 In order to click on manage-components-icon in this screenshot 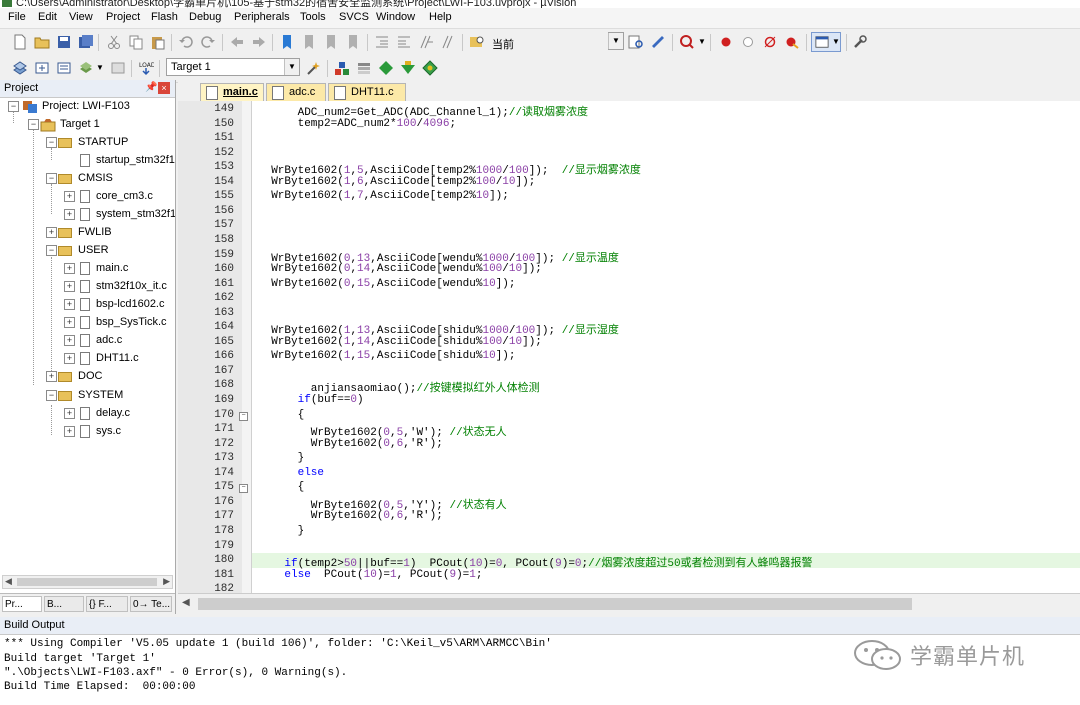, I will do `click(342, 68)`.